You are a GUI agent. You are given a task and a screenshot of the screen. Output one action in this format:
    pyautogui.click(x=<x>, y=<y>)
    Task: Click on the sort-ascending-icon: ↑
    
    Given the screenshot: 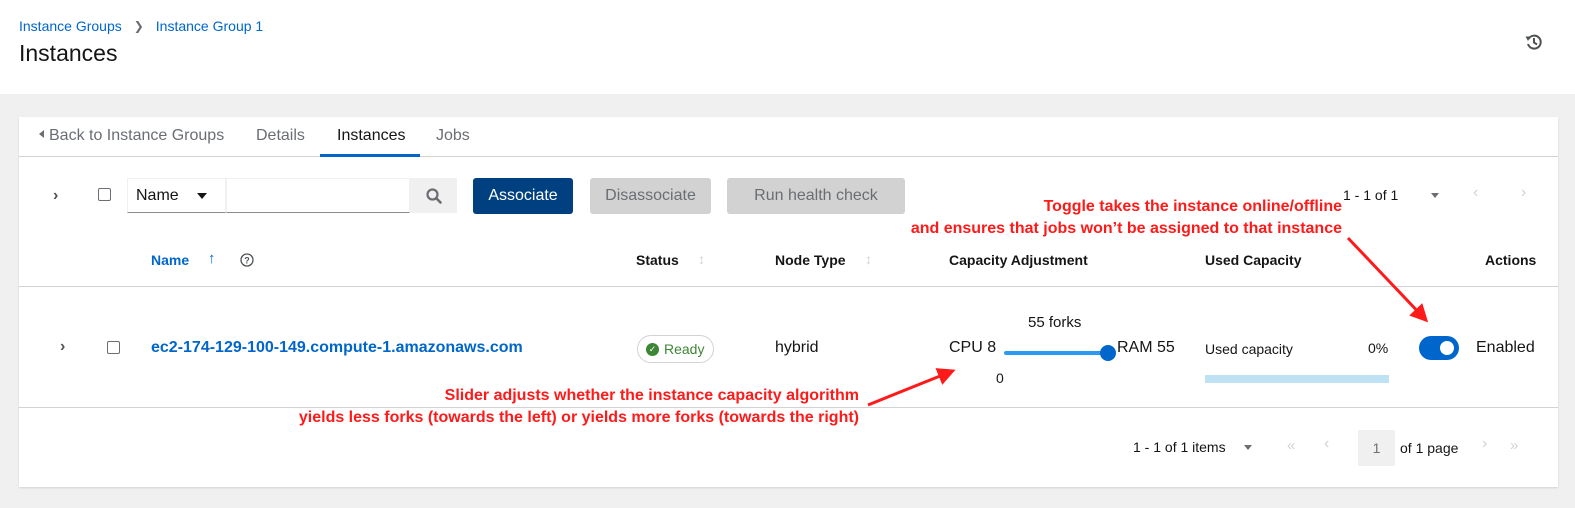 What is the action you would take?
    pyautogui.click(x=212, y=258)
    